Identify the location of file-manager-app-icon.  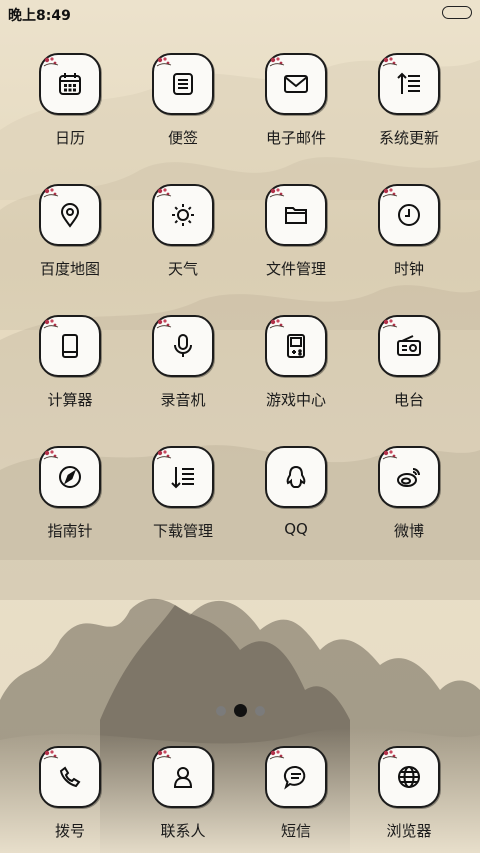
(296, 215).